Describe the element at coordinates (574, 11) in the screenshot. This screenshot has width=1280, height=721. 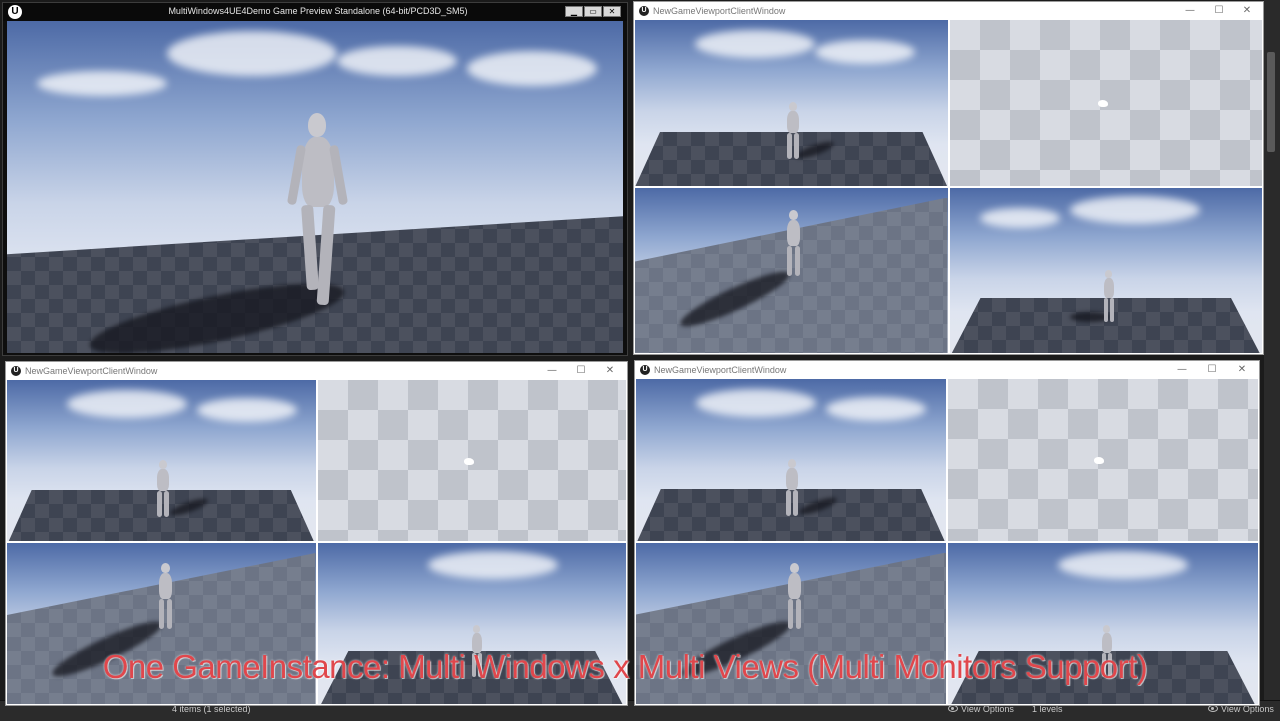
I see `minimize-button: ▁` at that location.